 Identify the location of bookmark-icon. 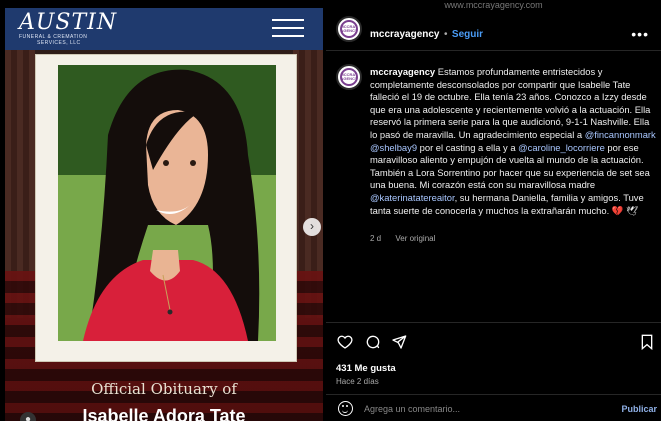
(647, 343).